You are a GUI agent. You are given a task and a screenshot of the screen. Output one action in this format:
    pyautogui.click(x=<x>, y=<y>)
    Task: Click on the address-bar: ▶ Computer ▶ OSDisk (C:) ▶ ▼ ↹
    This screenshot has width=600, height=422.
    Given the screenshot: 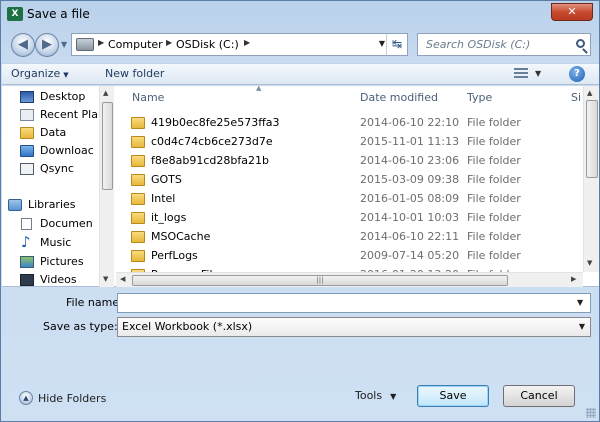 What is the action you would take?
    pyautogui.click(x=239, y=44)
    